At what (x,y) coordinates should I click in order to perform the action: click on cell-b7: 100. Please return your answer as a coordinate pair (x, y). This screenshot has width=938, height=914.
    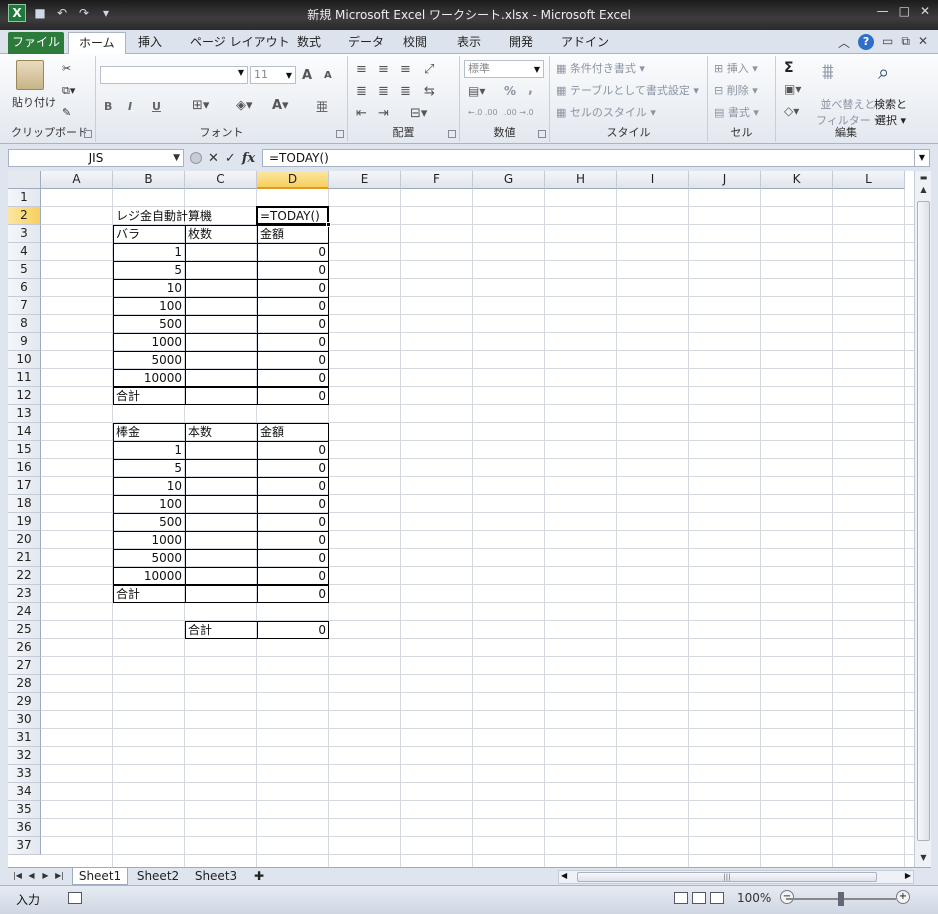
    Looking at the image, I should click on (149, 306).